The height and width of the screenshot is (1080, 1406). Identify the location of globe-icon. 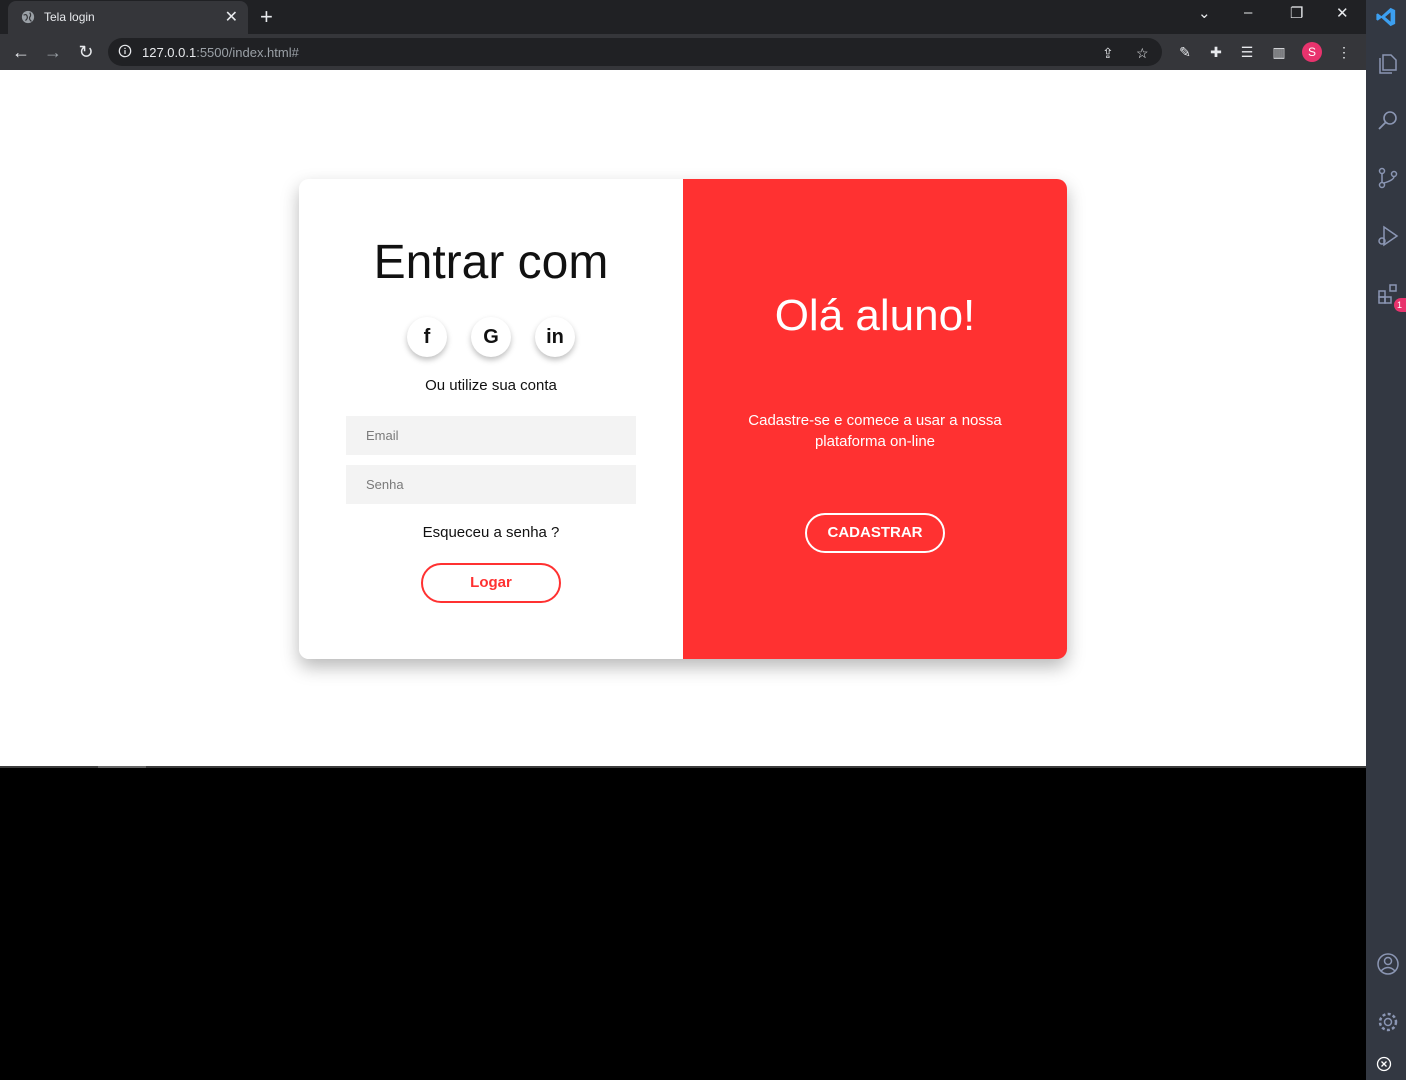
(28, 17).